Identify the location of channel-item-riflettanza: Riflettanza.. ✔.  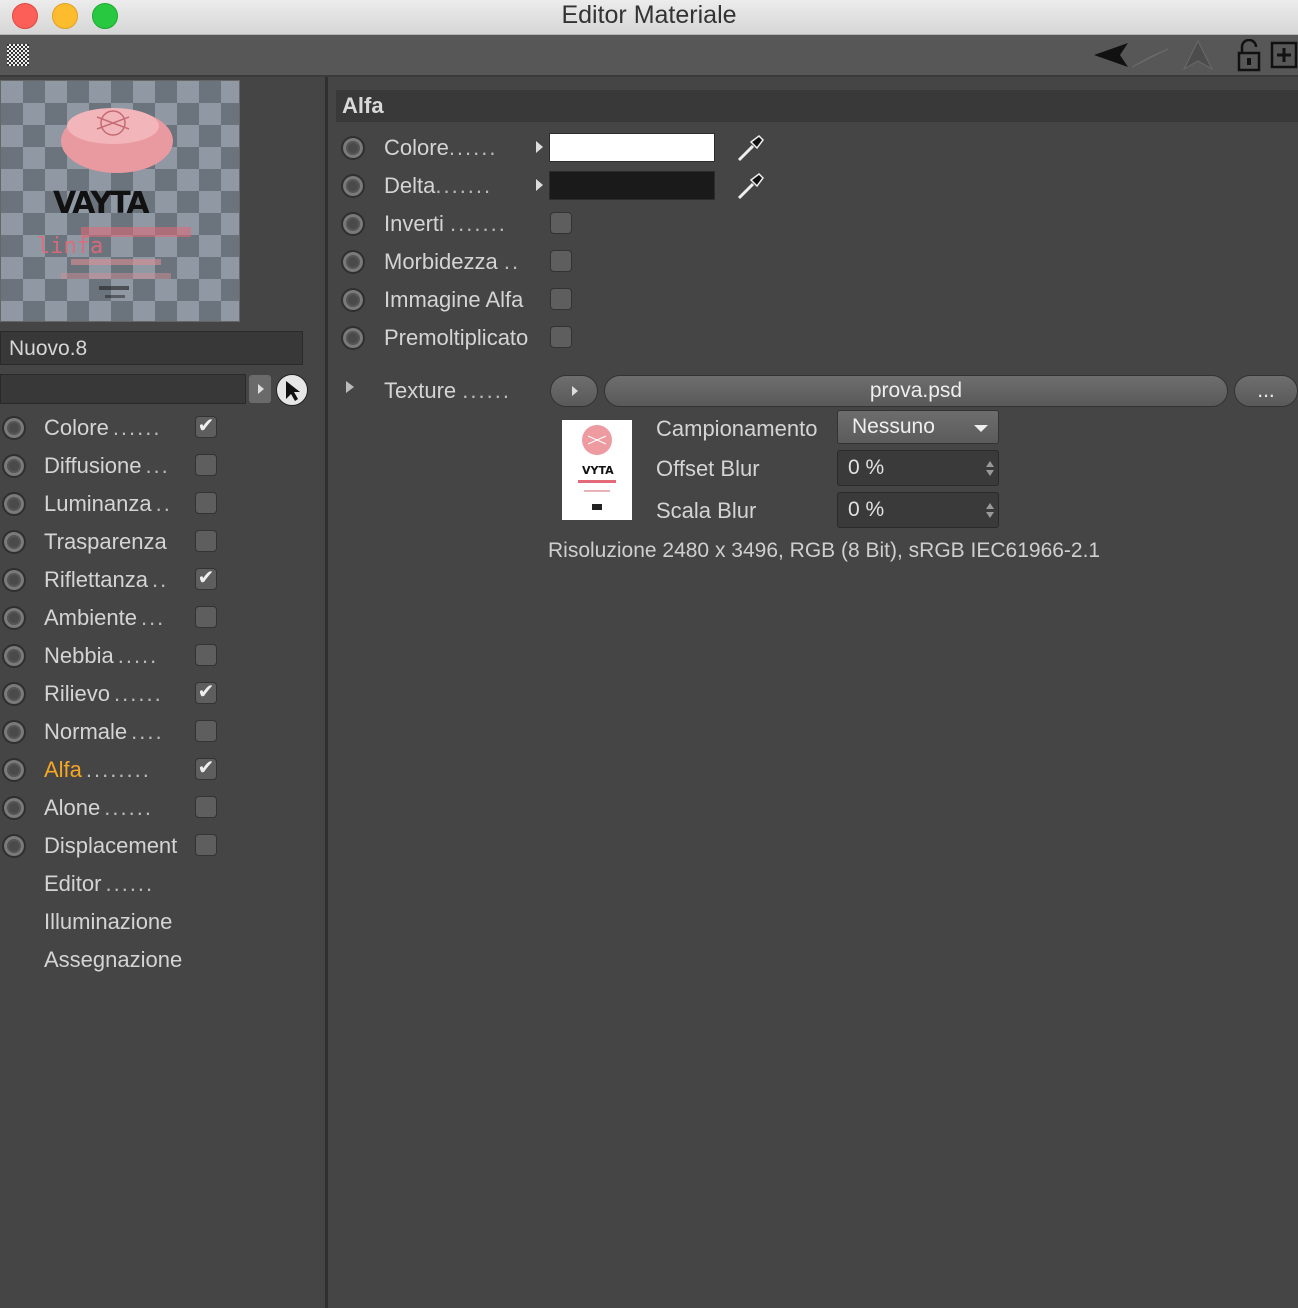
(160, 580).